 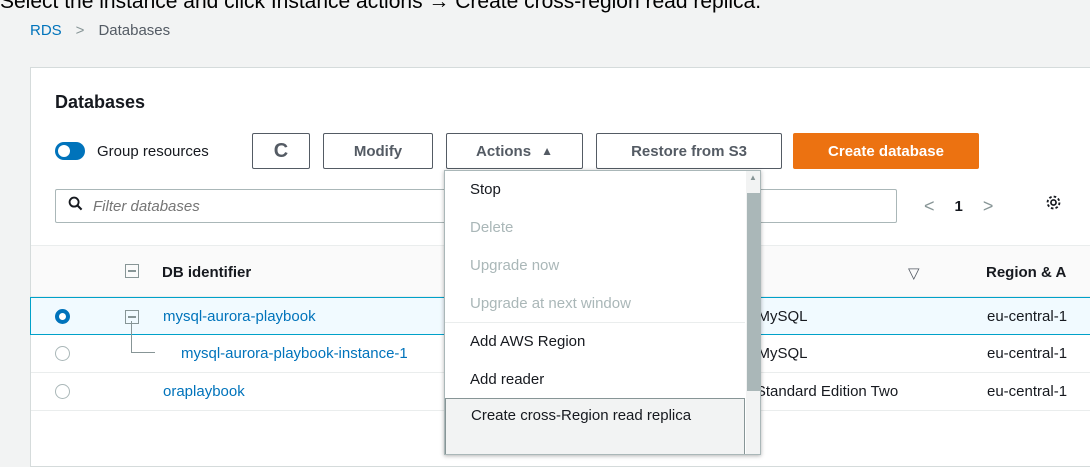 I want to click on db-identifier-link: mysql-aurora-playbook, so click(x=239, y=316).